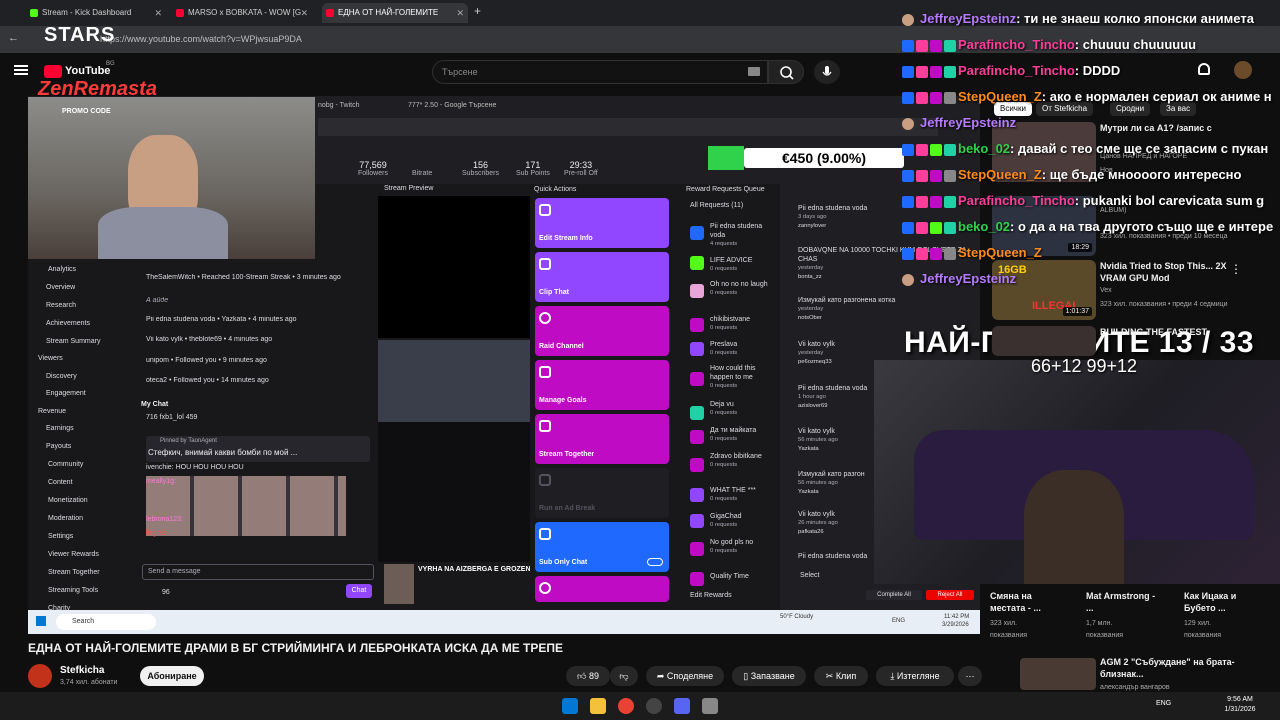  Describe the element at coordinates (743, 235) in the screenshot. I see `reward-item: Pii edna studena voda 4 requests` at that location.